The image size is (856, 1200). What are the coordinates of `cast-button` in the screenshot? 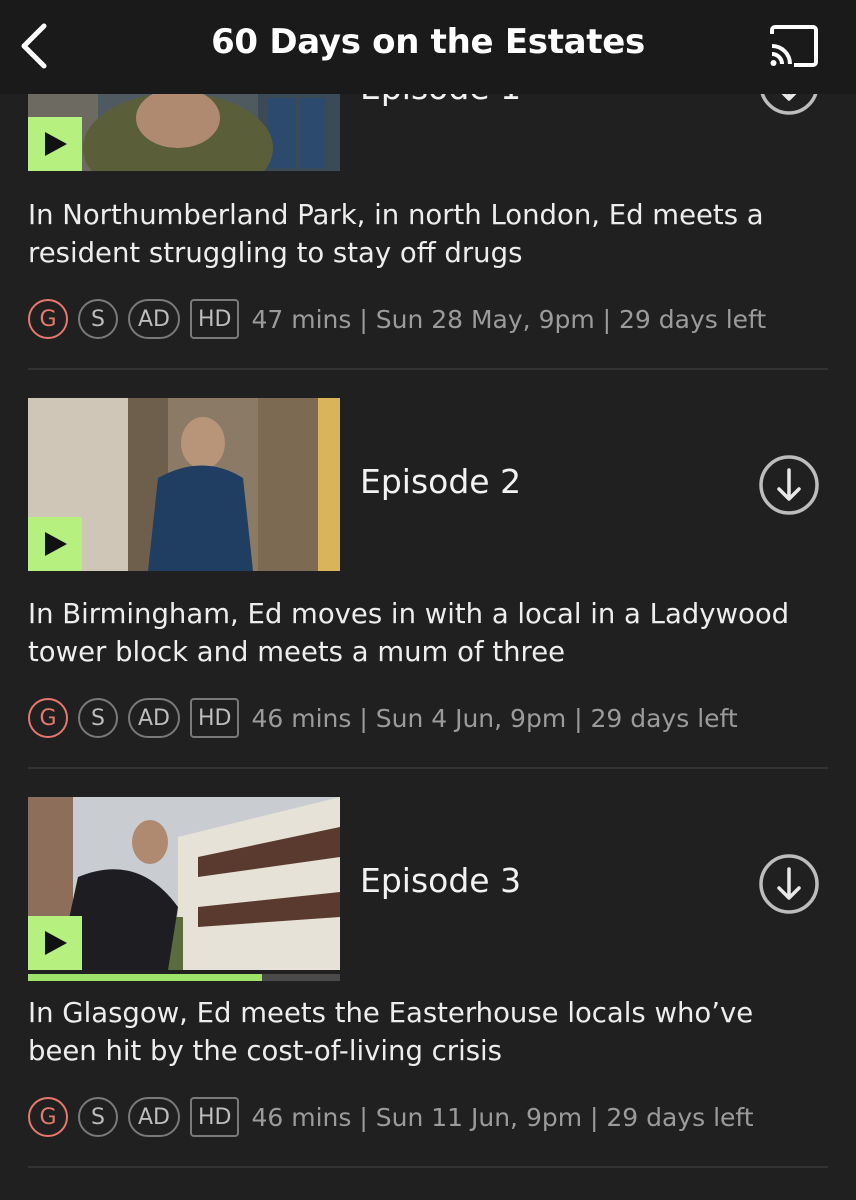 It's located at (794, 46).